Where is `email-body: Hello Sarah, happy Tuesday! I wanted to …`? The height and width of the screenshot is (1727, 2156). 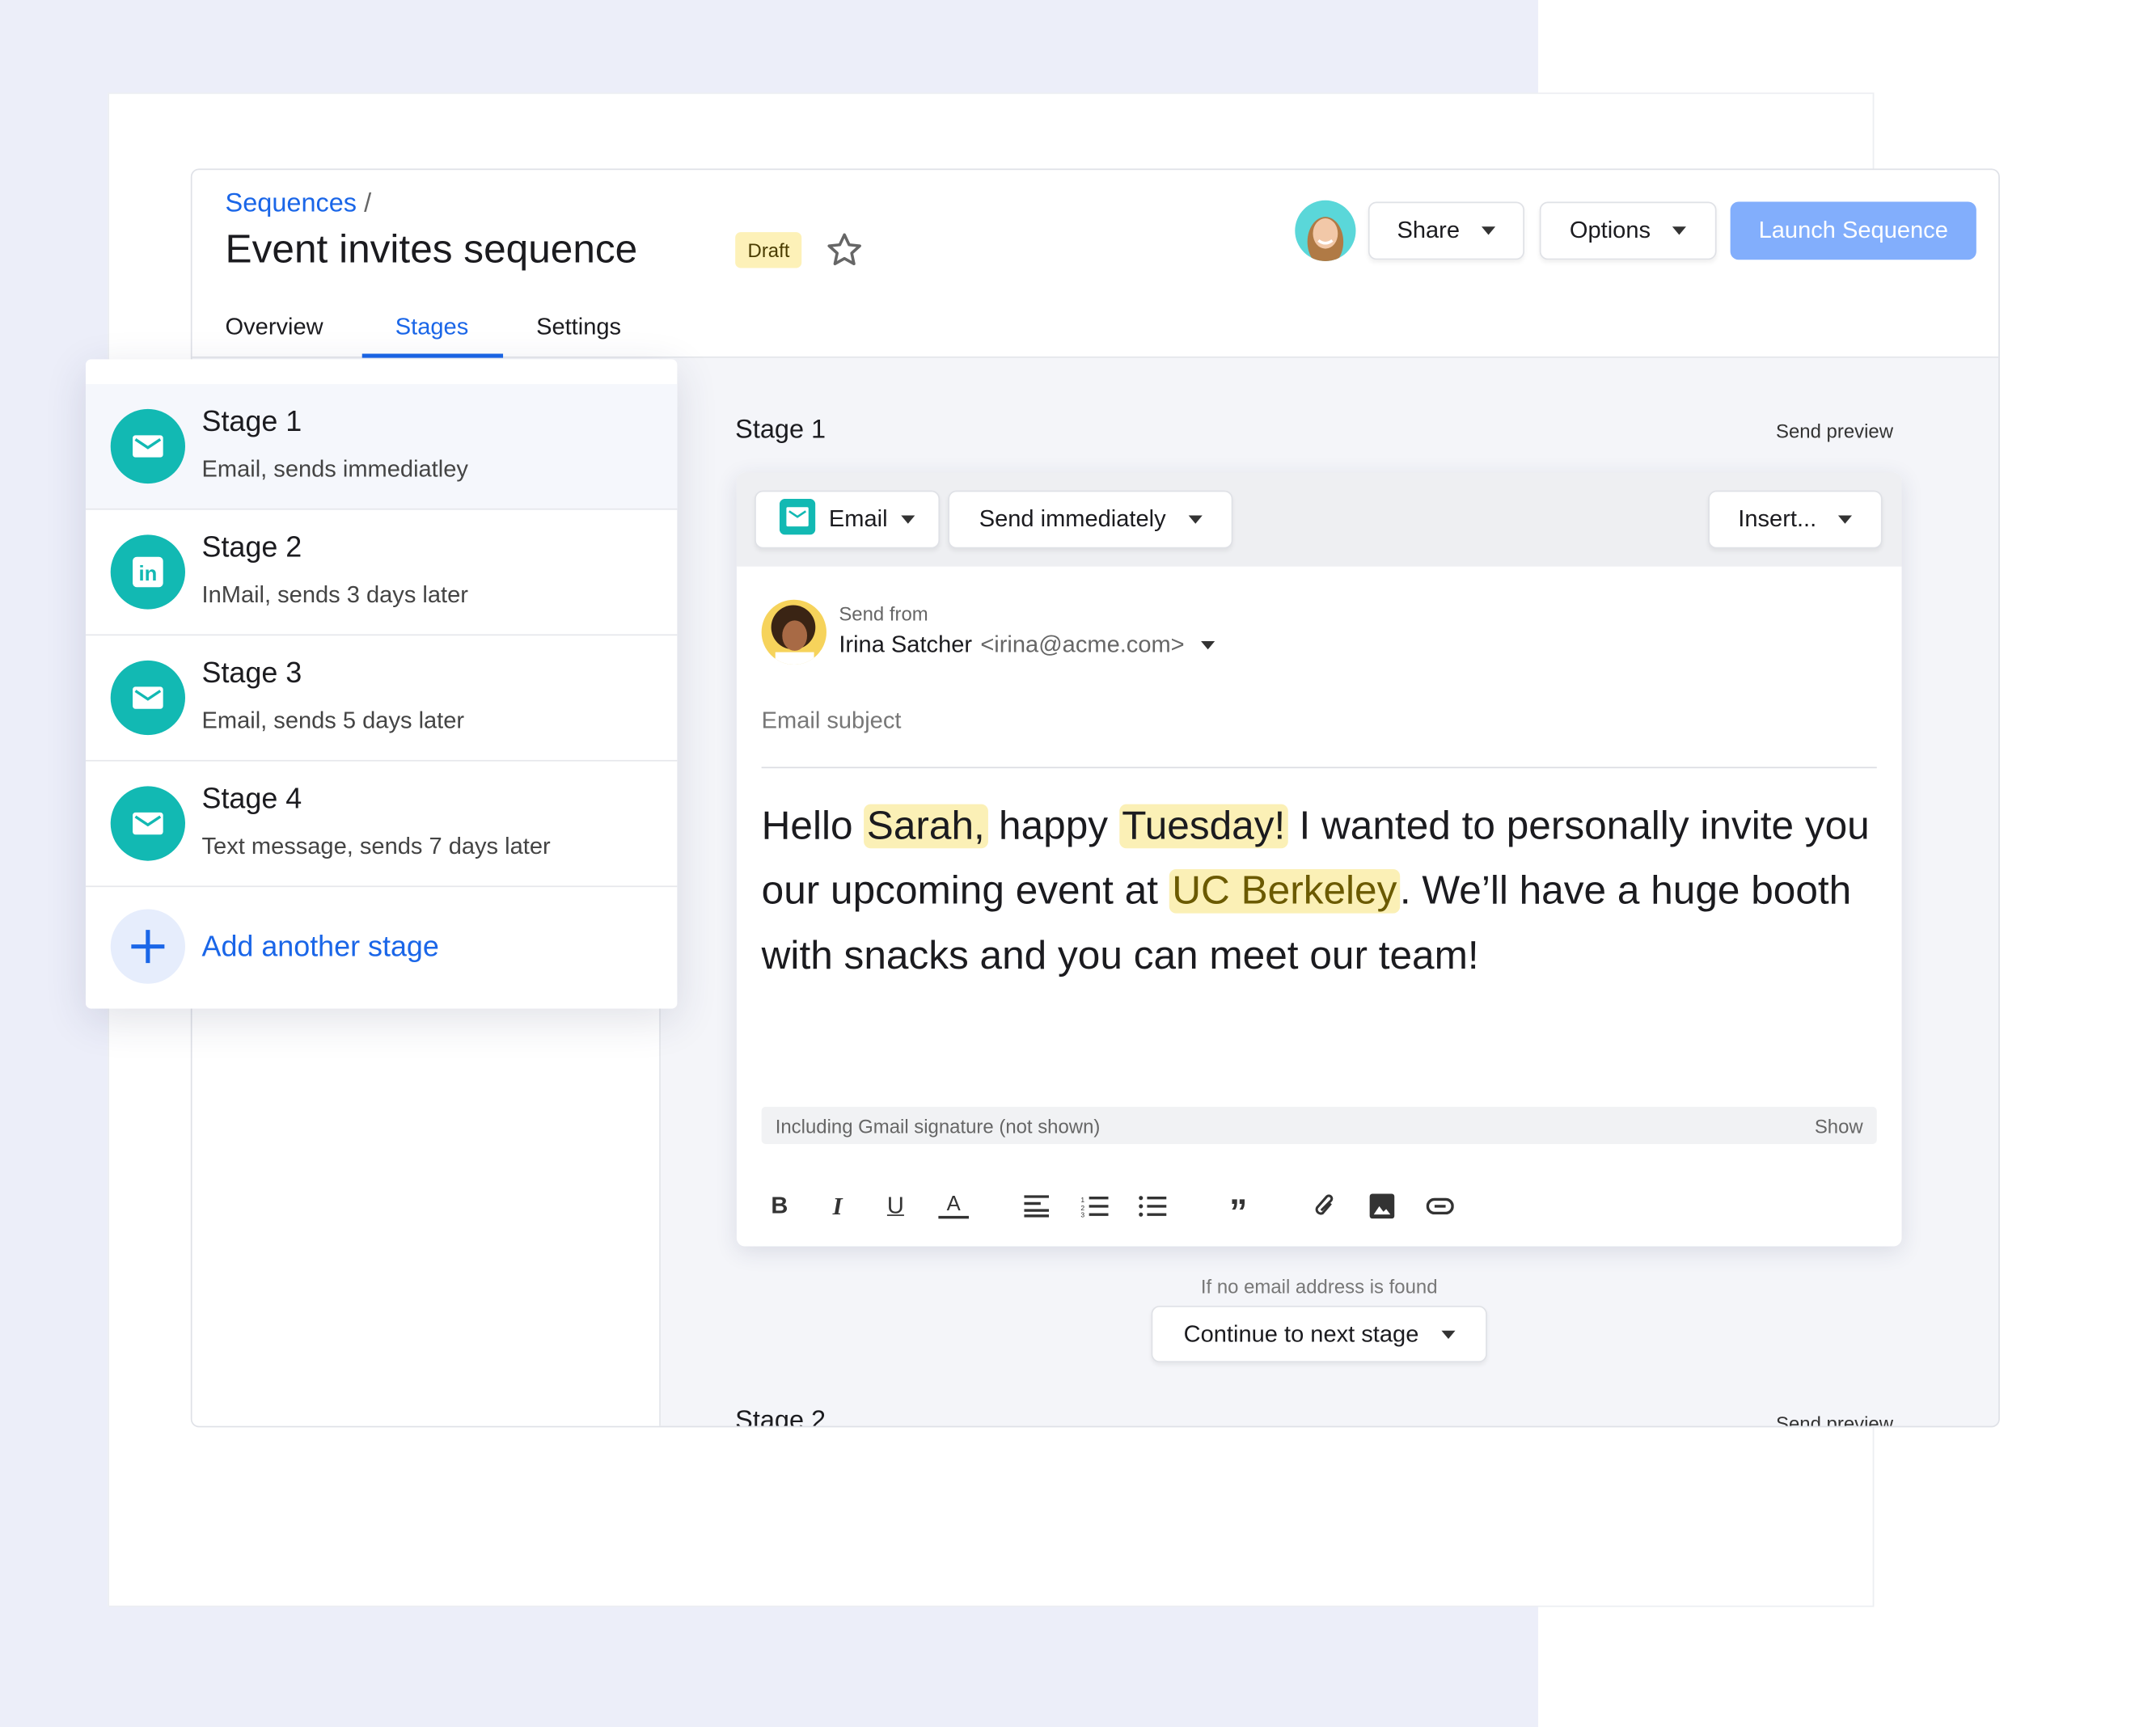
email-body: Hello Sarah, happy Tuesday! I wanted to … is located at coordinates (1329, 892).